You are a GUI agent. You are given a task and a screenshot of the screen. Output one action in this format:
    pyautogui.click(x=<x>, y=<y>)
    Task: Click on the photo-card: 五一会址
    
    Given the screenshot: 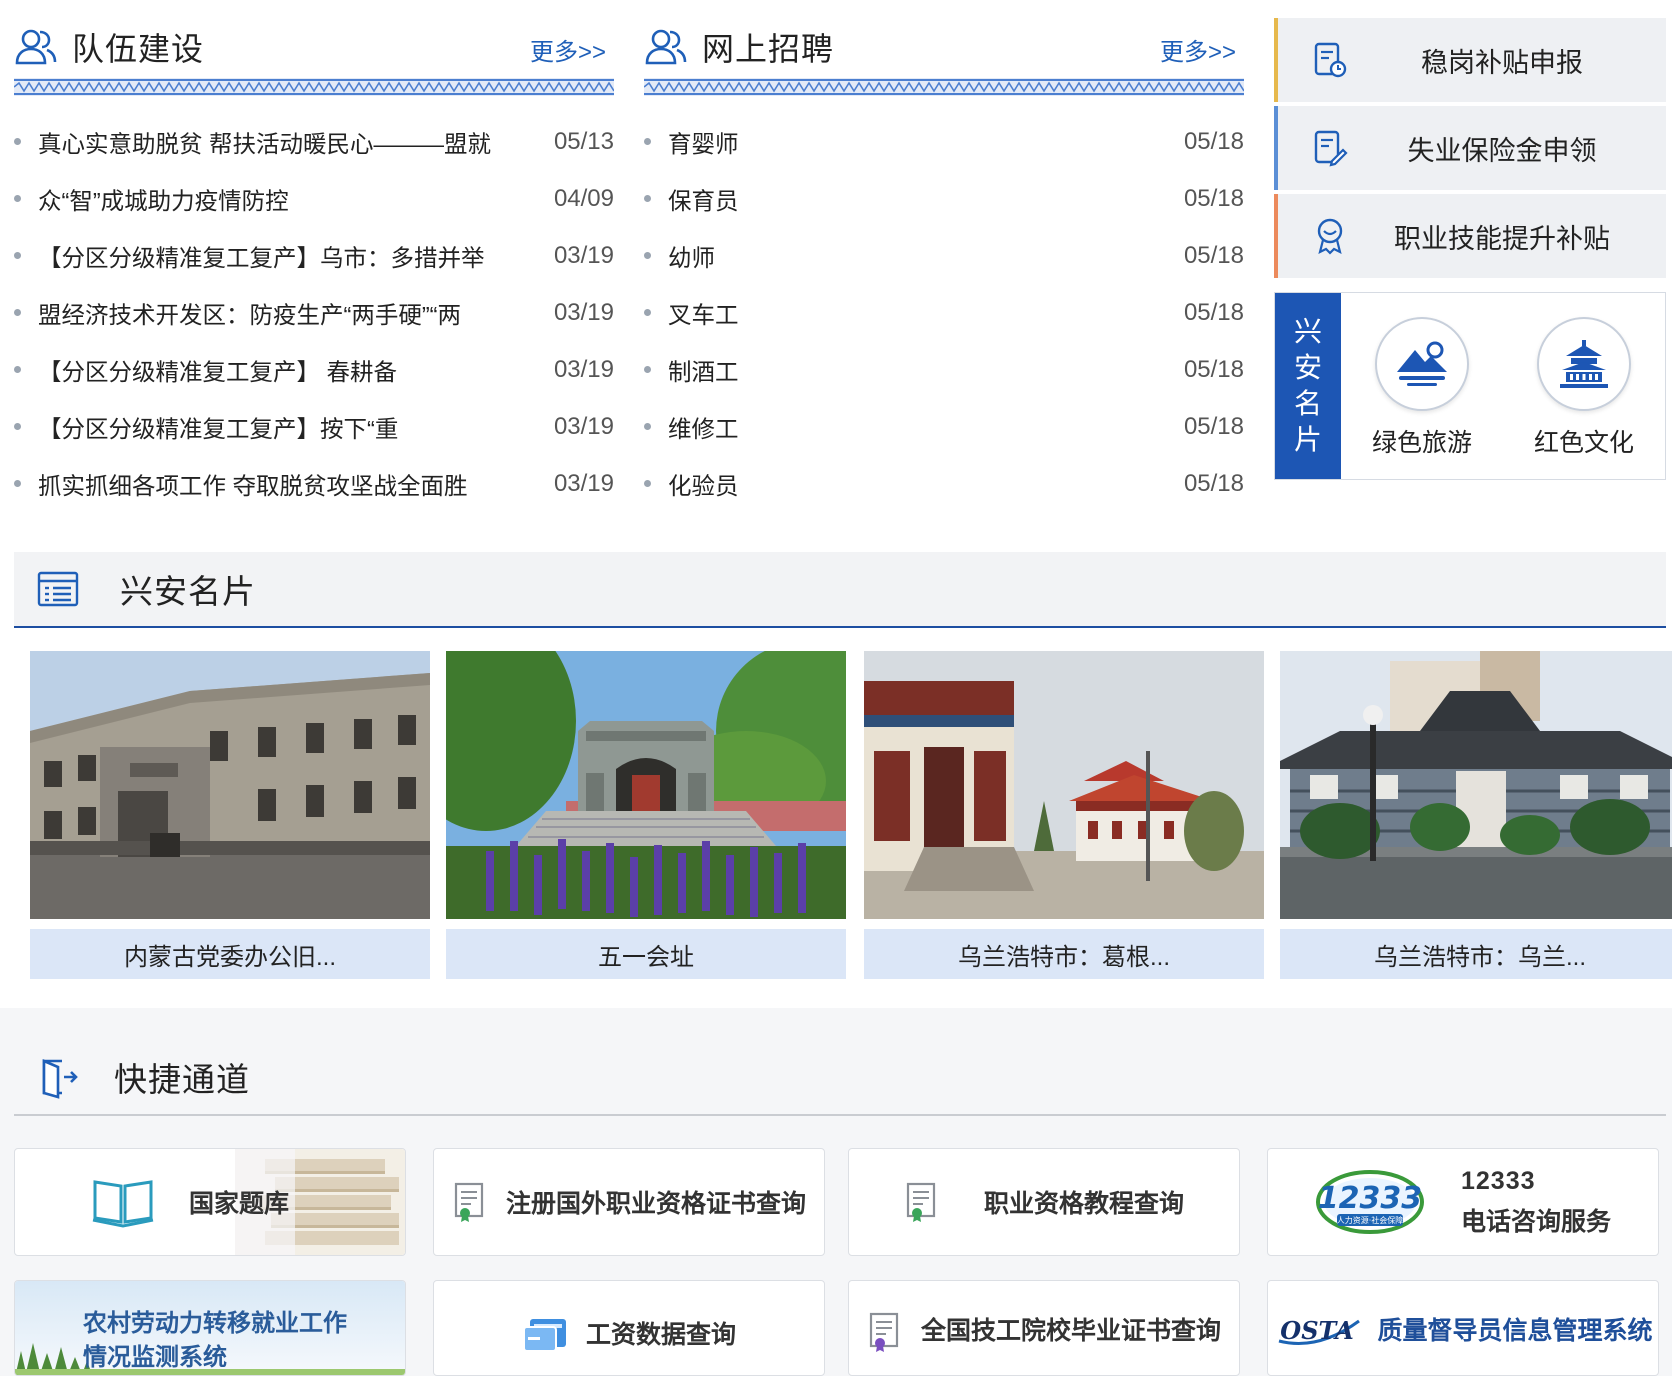 What is the action you would take?
    pyautogui.click(x=646, y=815)
    